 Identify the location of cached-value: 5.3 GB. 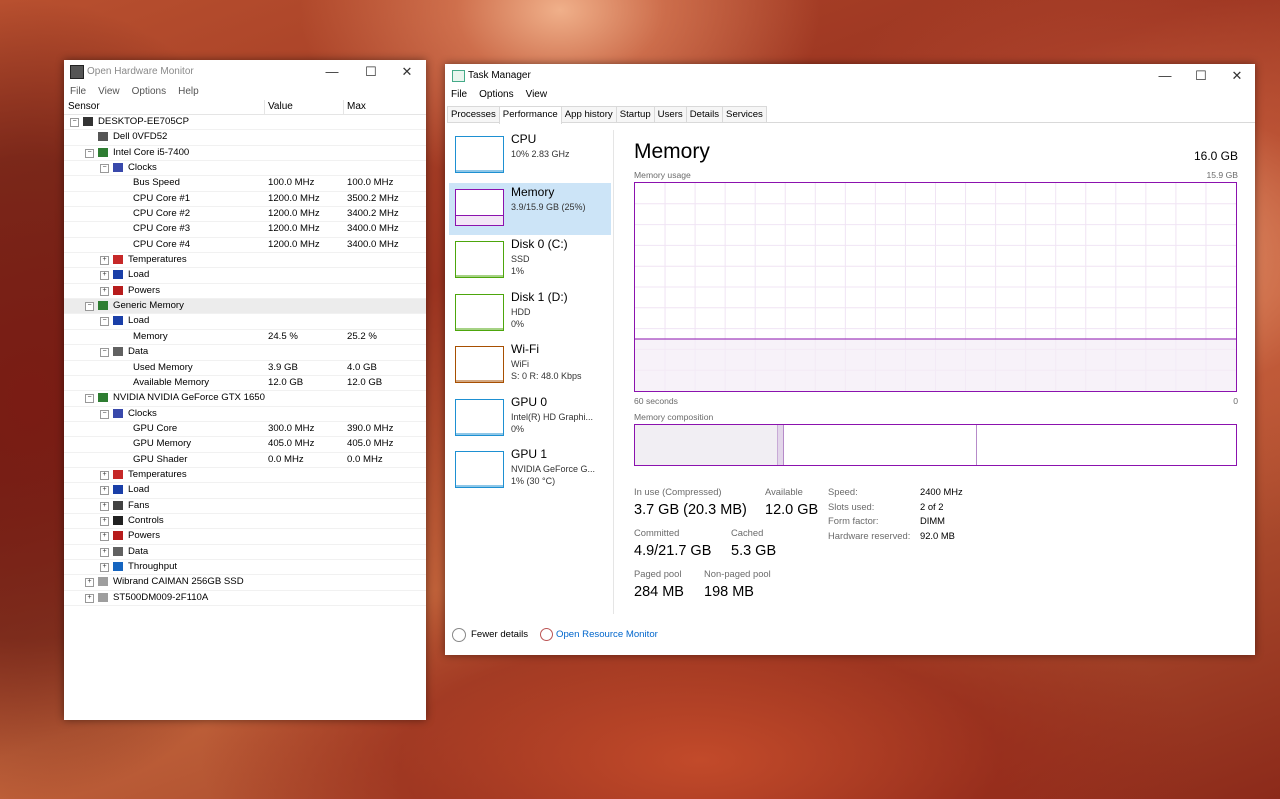
(754, 551).